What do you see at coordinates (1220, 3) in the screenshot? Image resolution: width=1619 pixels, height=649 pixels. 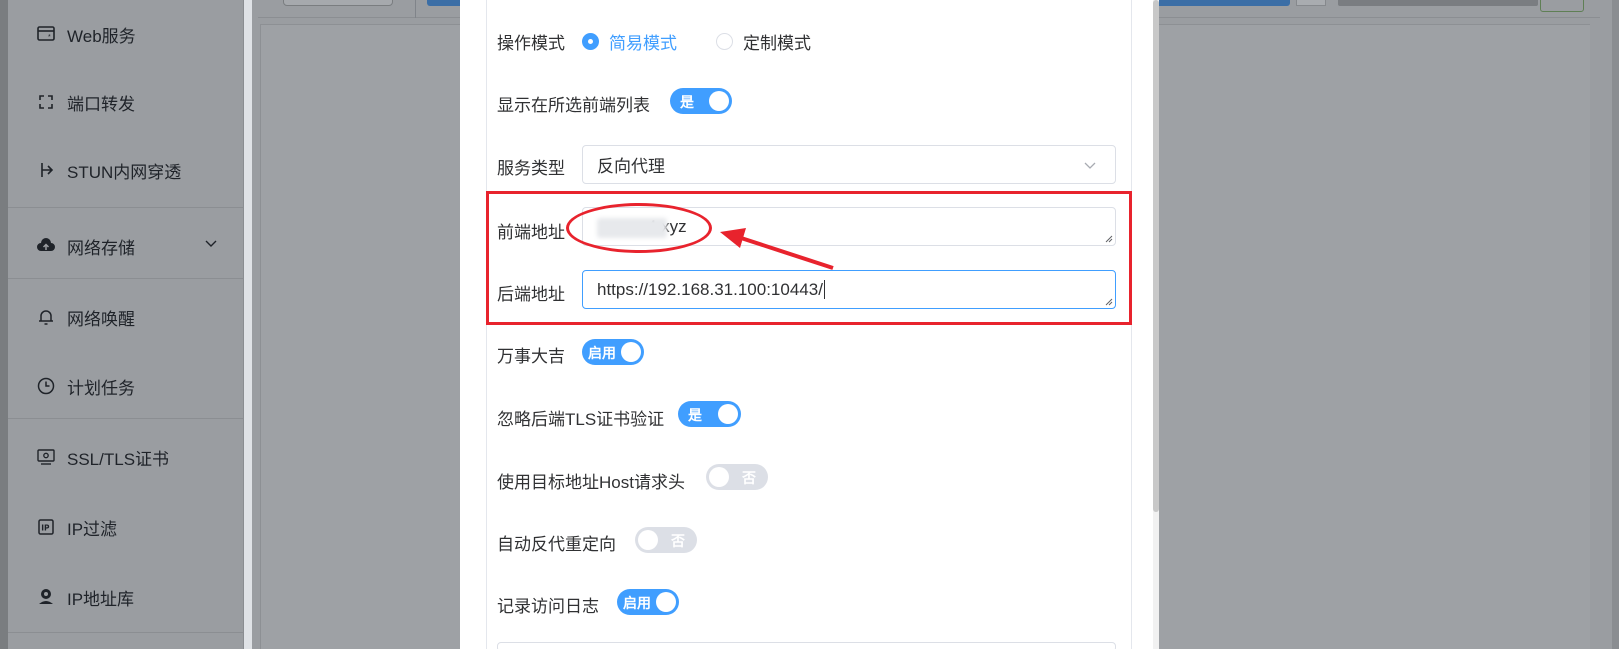 I see `background-bar` at bounding box center [1220, 3].